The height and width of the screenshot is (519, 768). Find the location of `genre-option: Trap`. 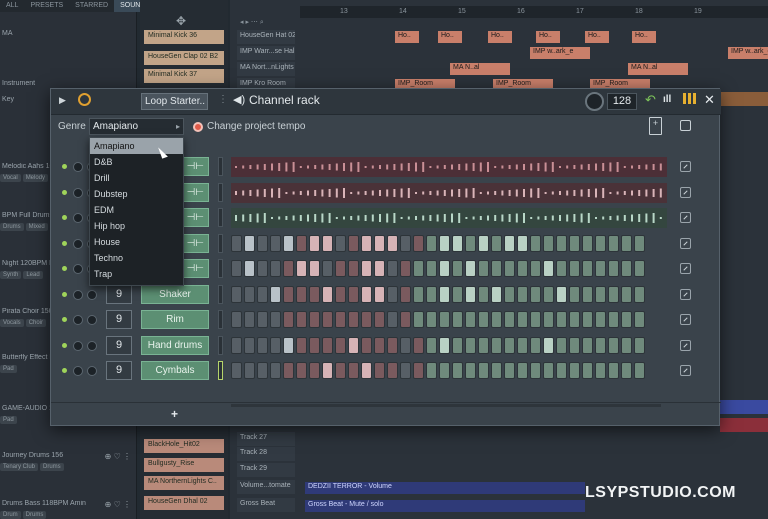

genre-option: Trap is located at coordinates (136, 274).